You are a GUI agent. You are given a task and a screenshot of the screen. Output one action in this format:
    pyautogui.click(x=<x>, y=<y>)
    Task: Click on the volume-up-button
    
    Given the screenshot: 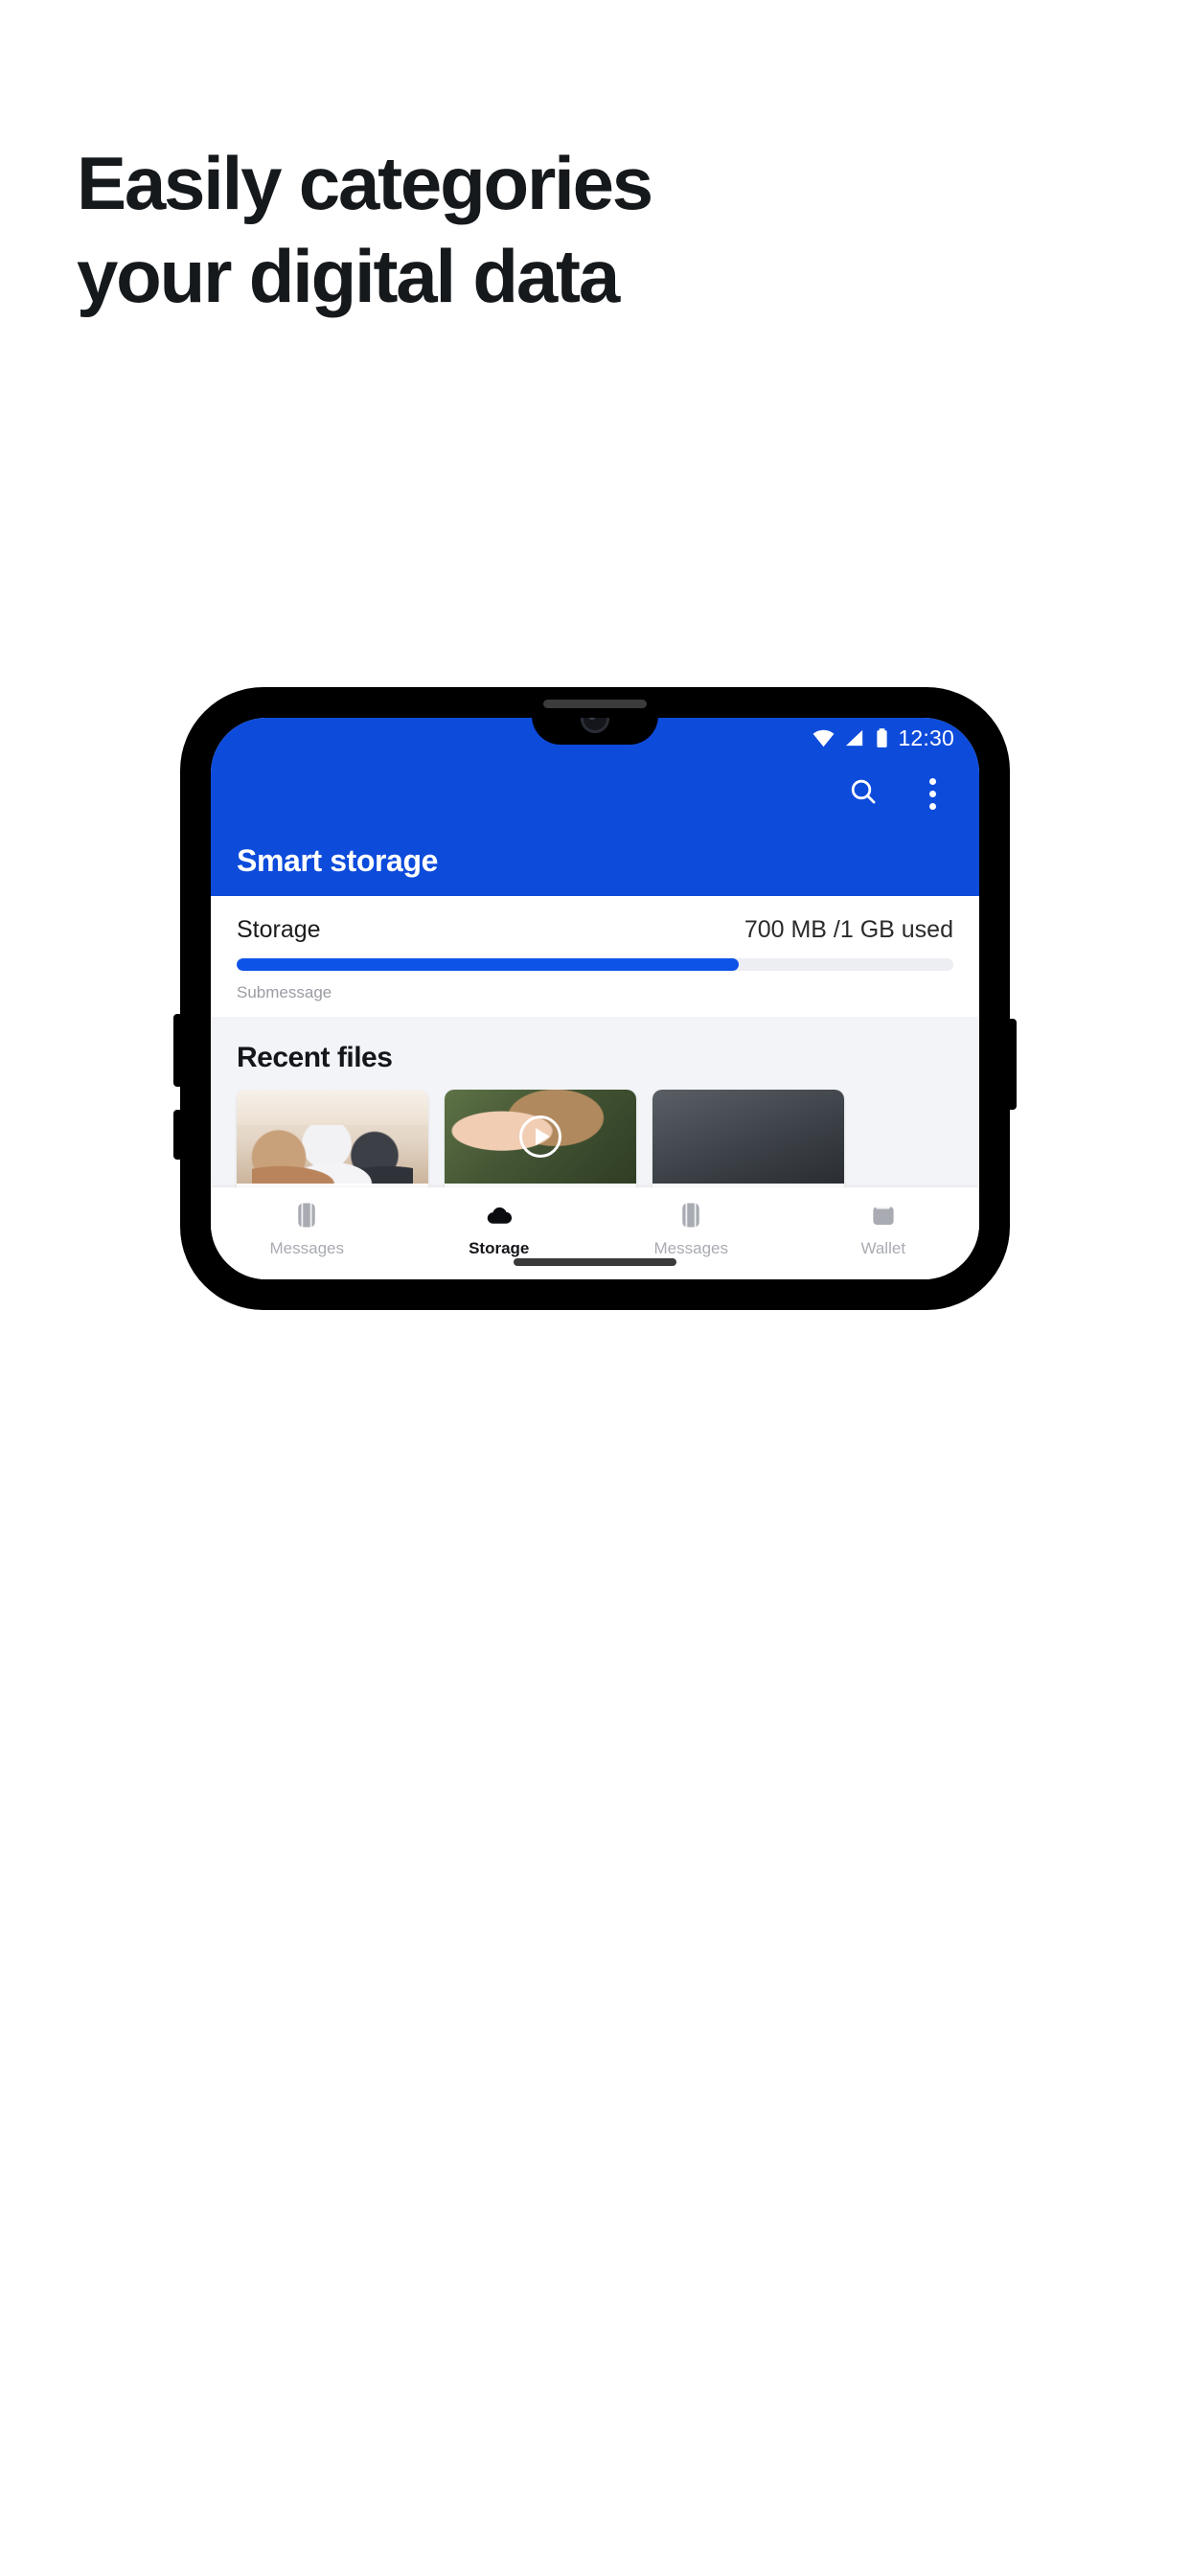 What is the action you would take?
    pyautogui.click(x=178, y=1050)
    